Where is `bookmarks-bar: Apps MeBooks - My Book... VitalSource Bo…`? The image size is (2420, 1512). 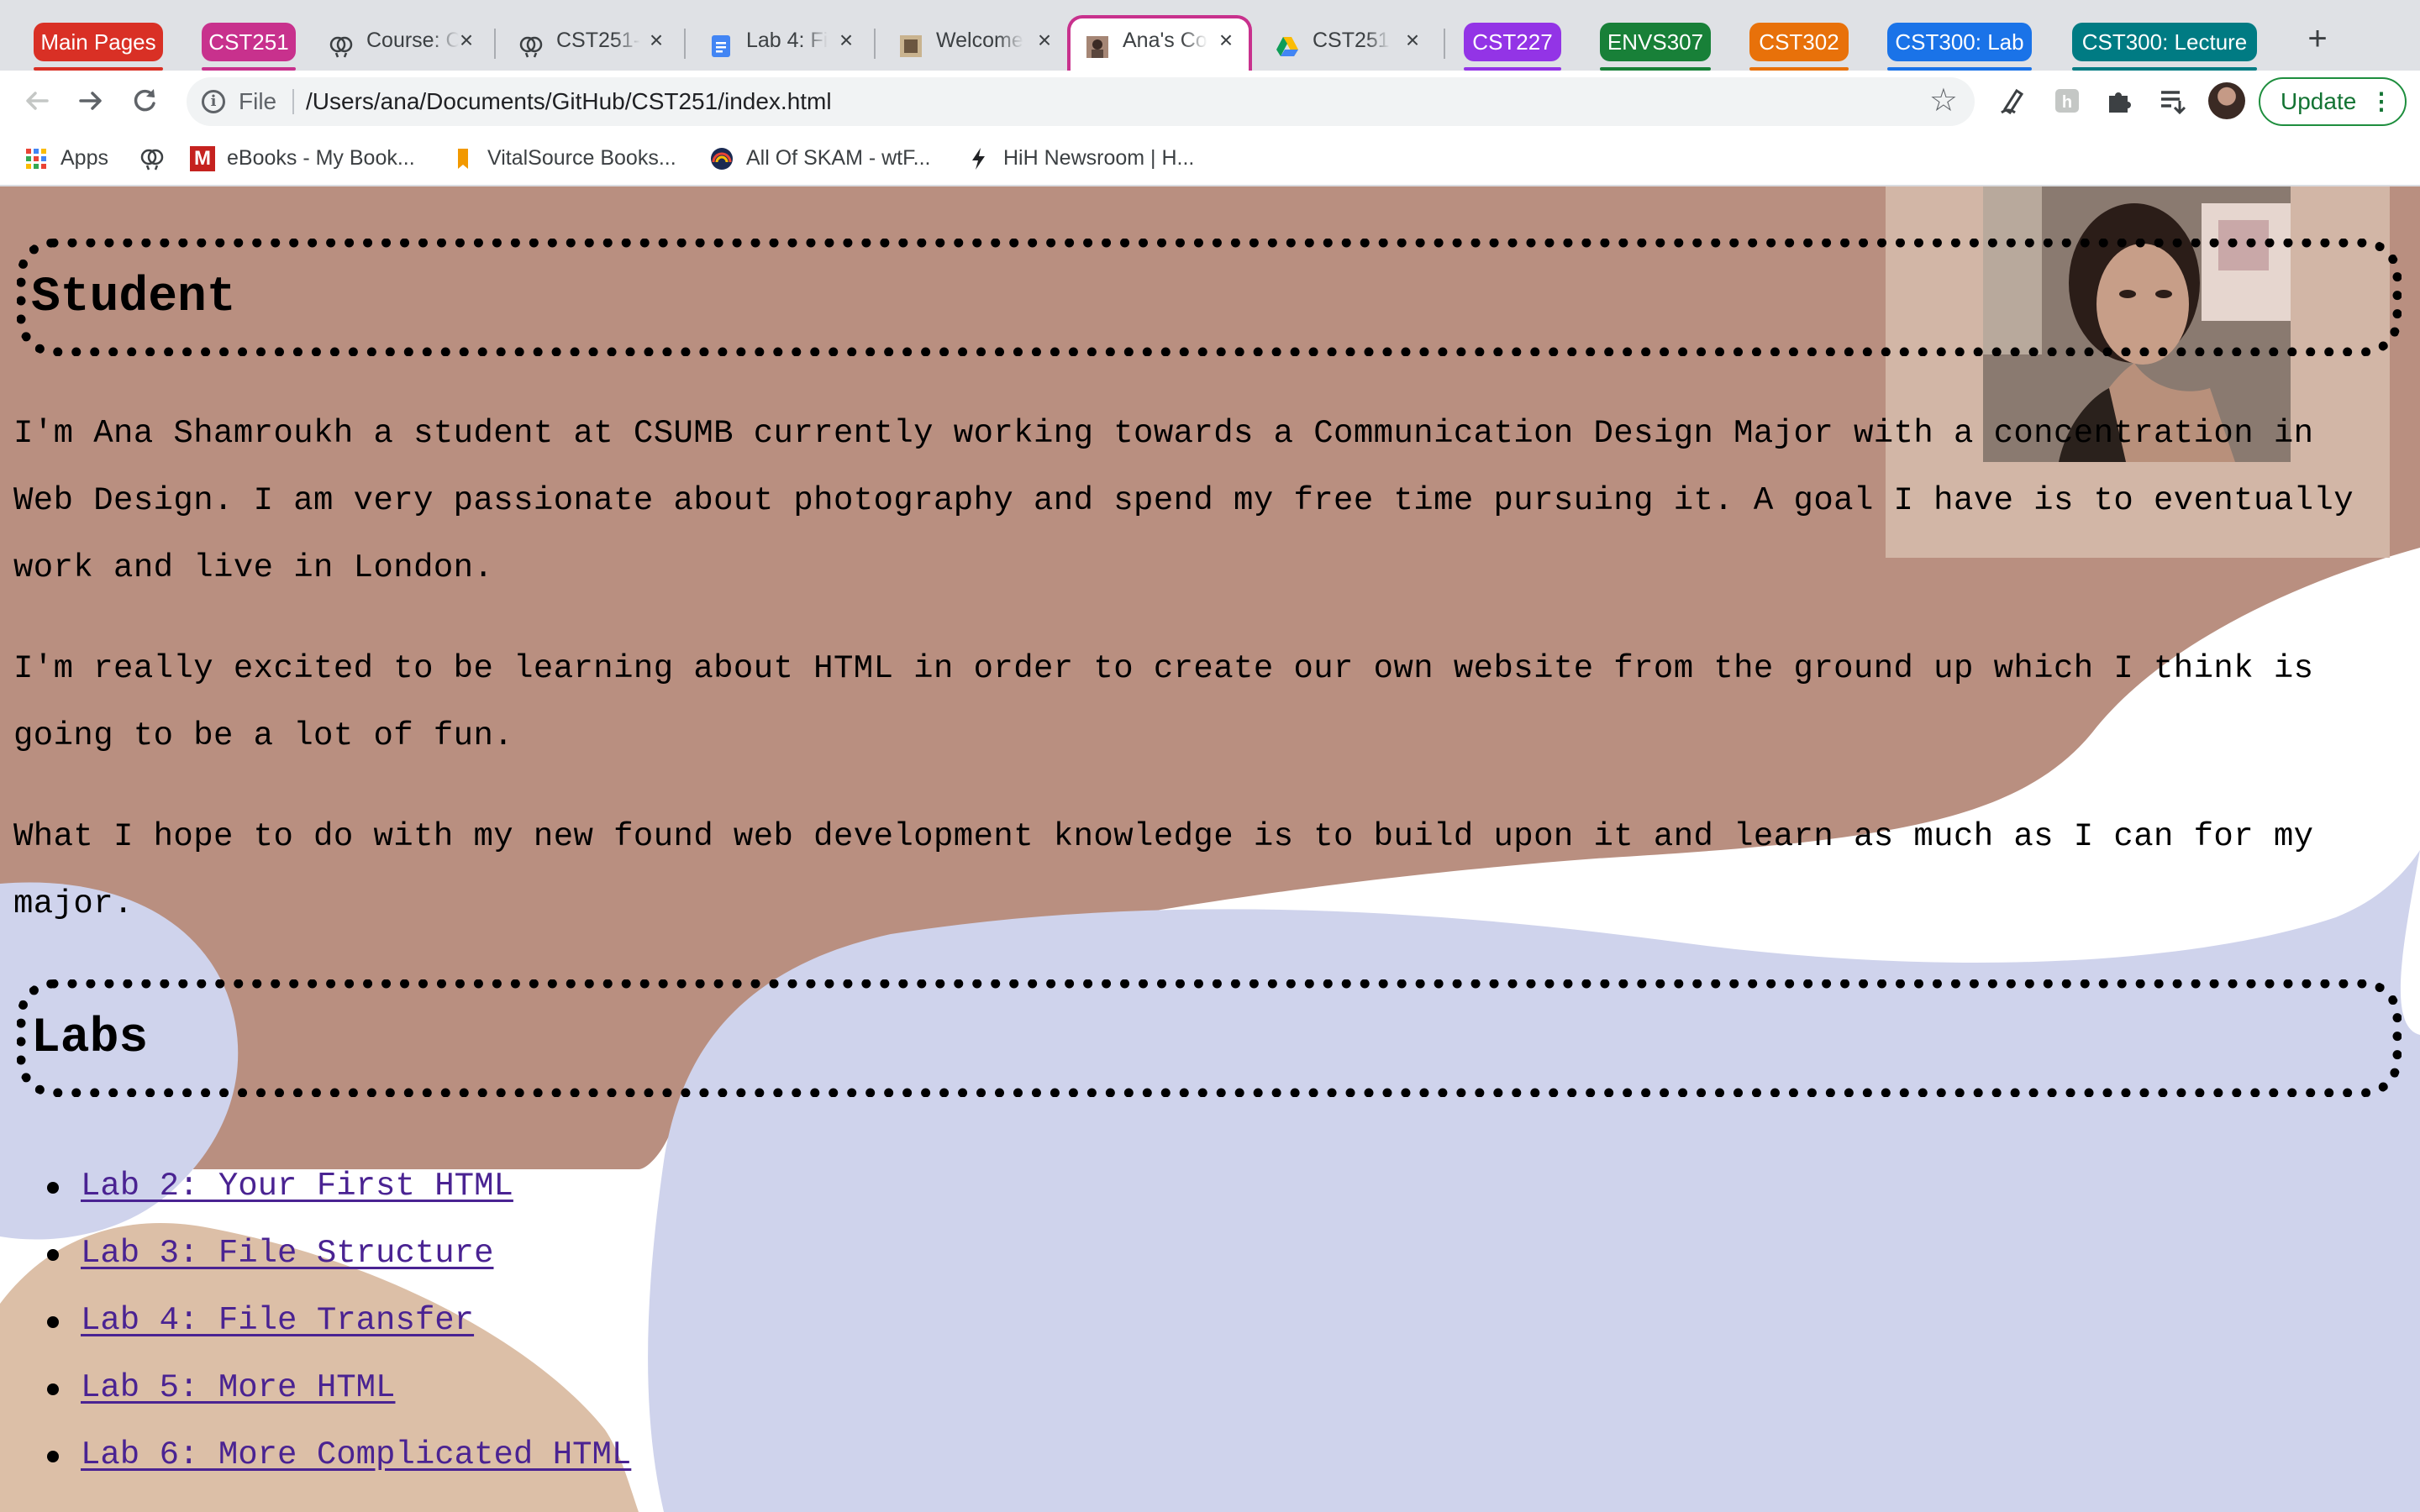
bookmarks-bar: Apps MeBooks - My Book... VitalSource Bo… is located at coordinates (1210, 158).